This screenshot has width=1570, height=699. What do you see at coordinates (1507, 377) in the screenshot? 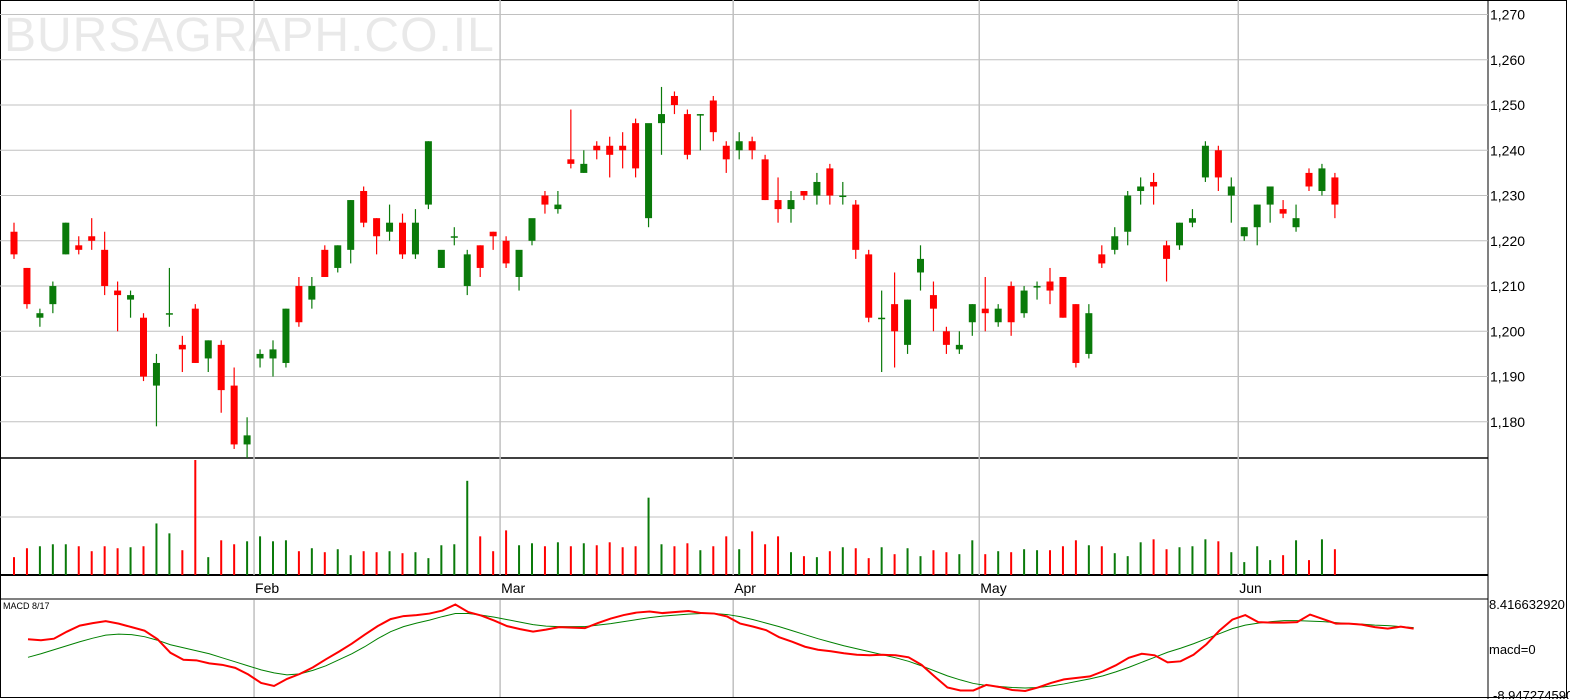
I see `y-tick-label: 1,190` at bounding box center [1507, 377].